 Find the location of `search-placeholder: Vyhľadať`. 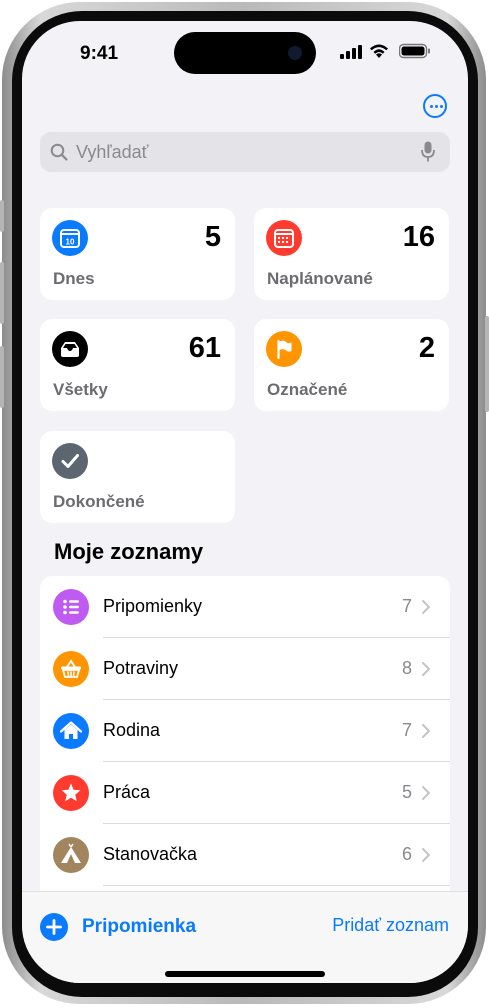

search-placeholder: Vyhľadať is located at coordinates (112, 152).